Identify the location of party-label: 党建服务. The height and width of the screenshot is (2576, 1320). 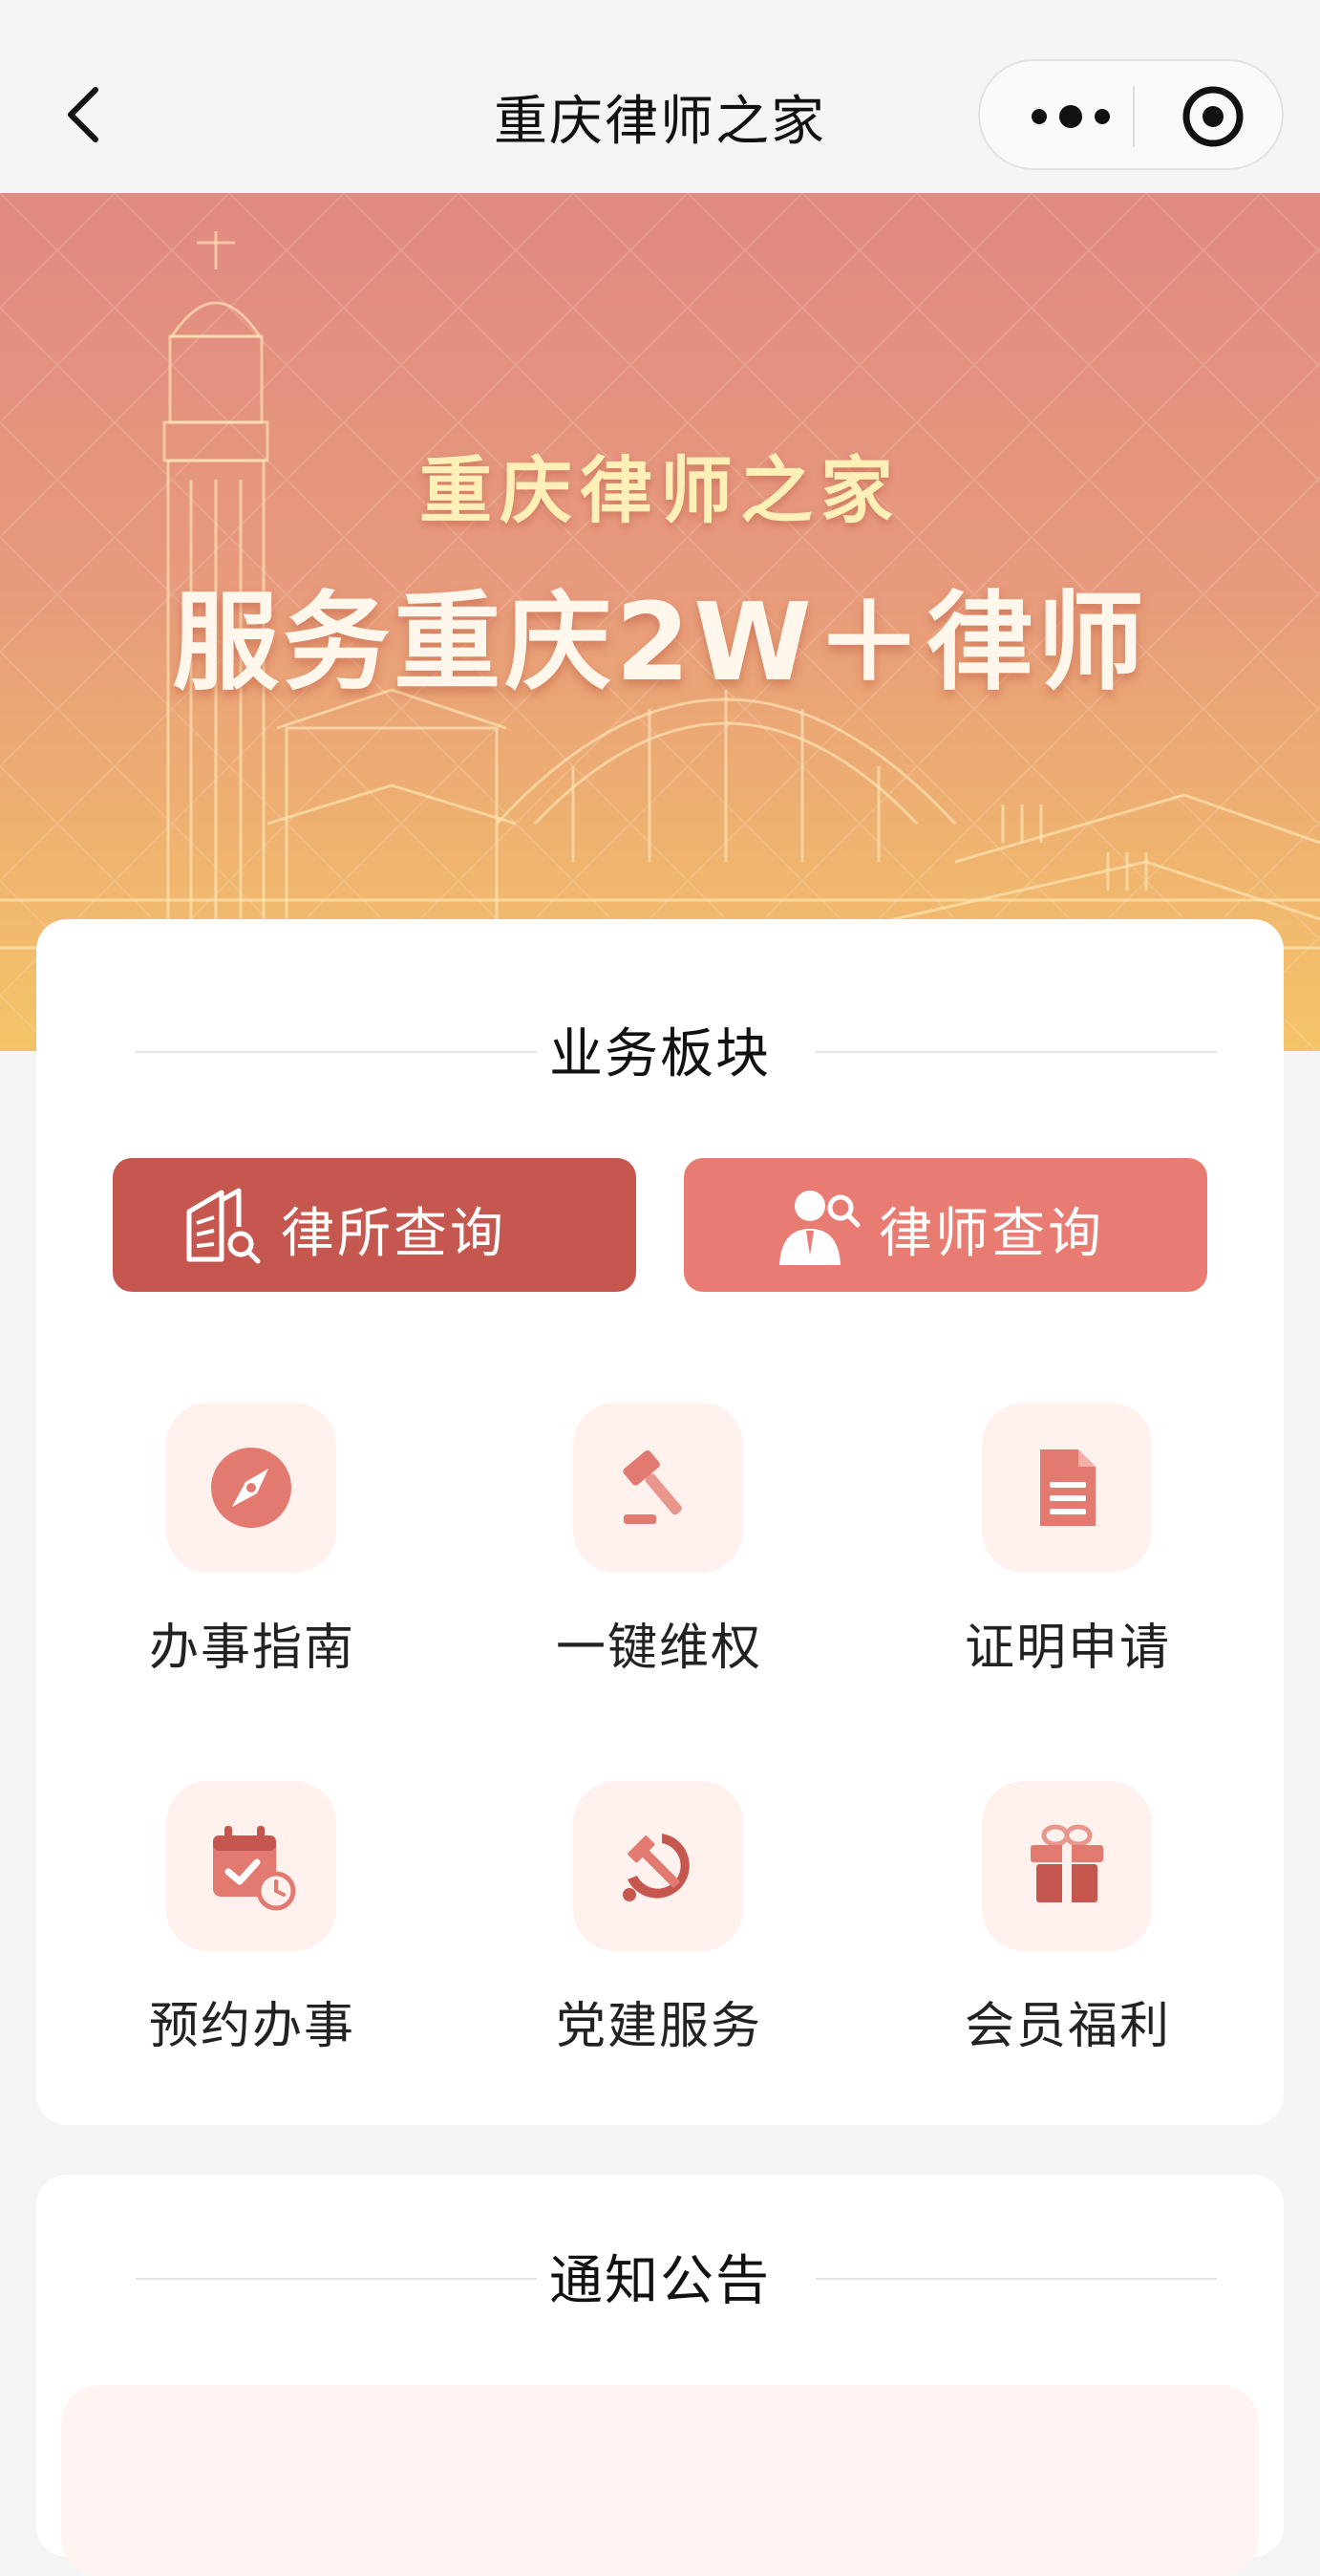
(658, 2026).